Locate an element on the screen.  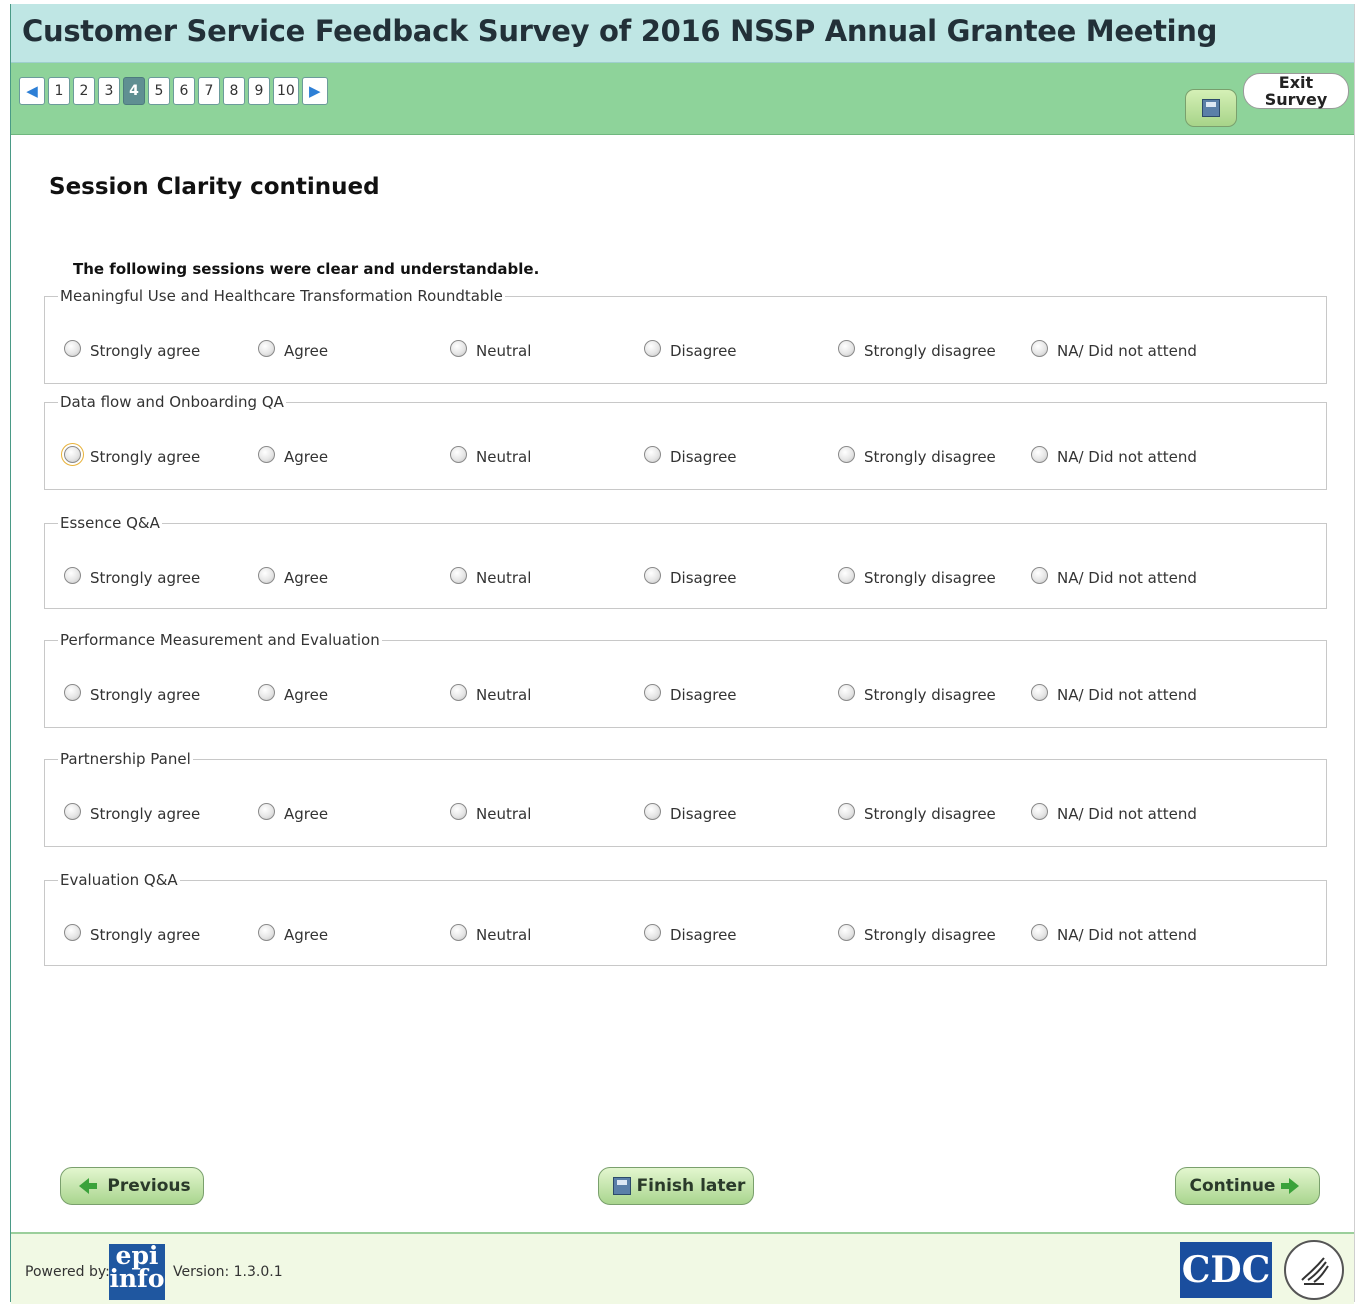
page-3-button: 3 is located at coordinates (109, 91).